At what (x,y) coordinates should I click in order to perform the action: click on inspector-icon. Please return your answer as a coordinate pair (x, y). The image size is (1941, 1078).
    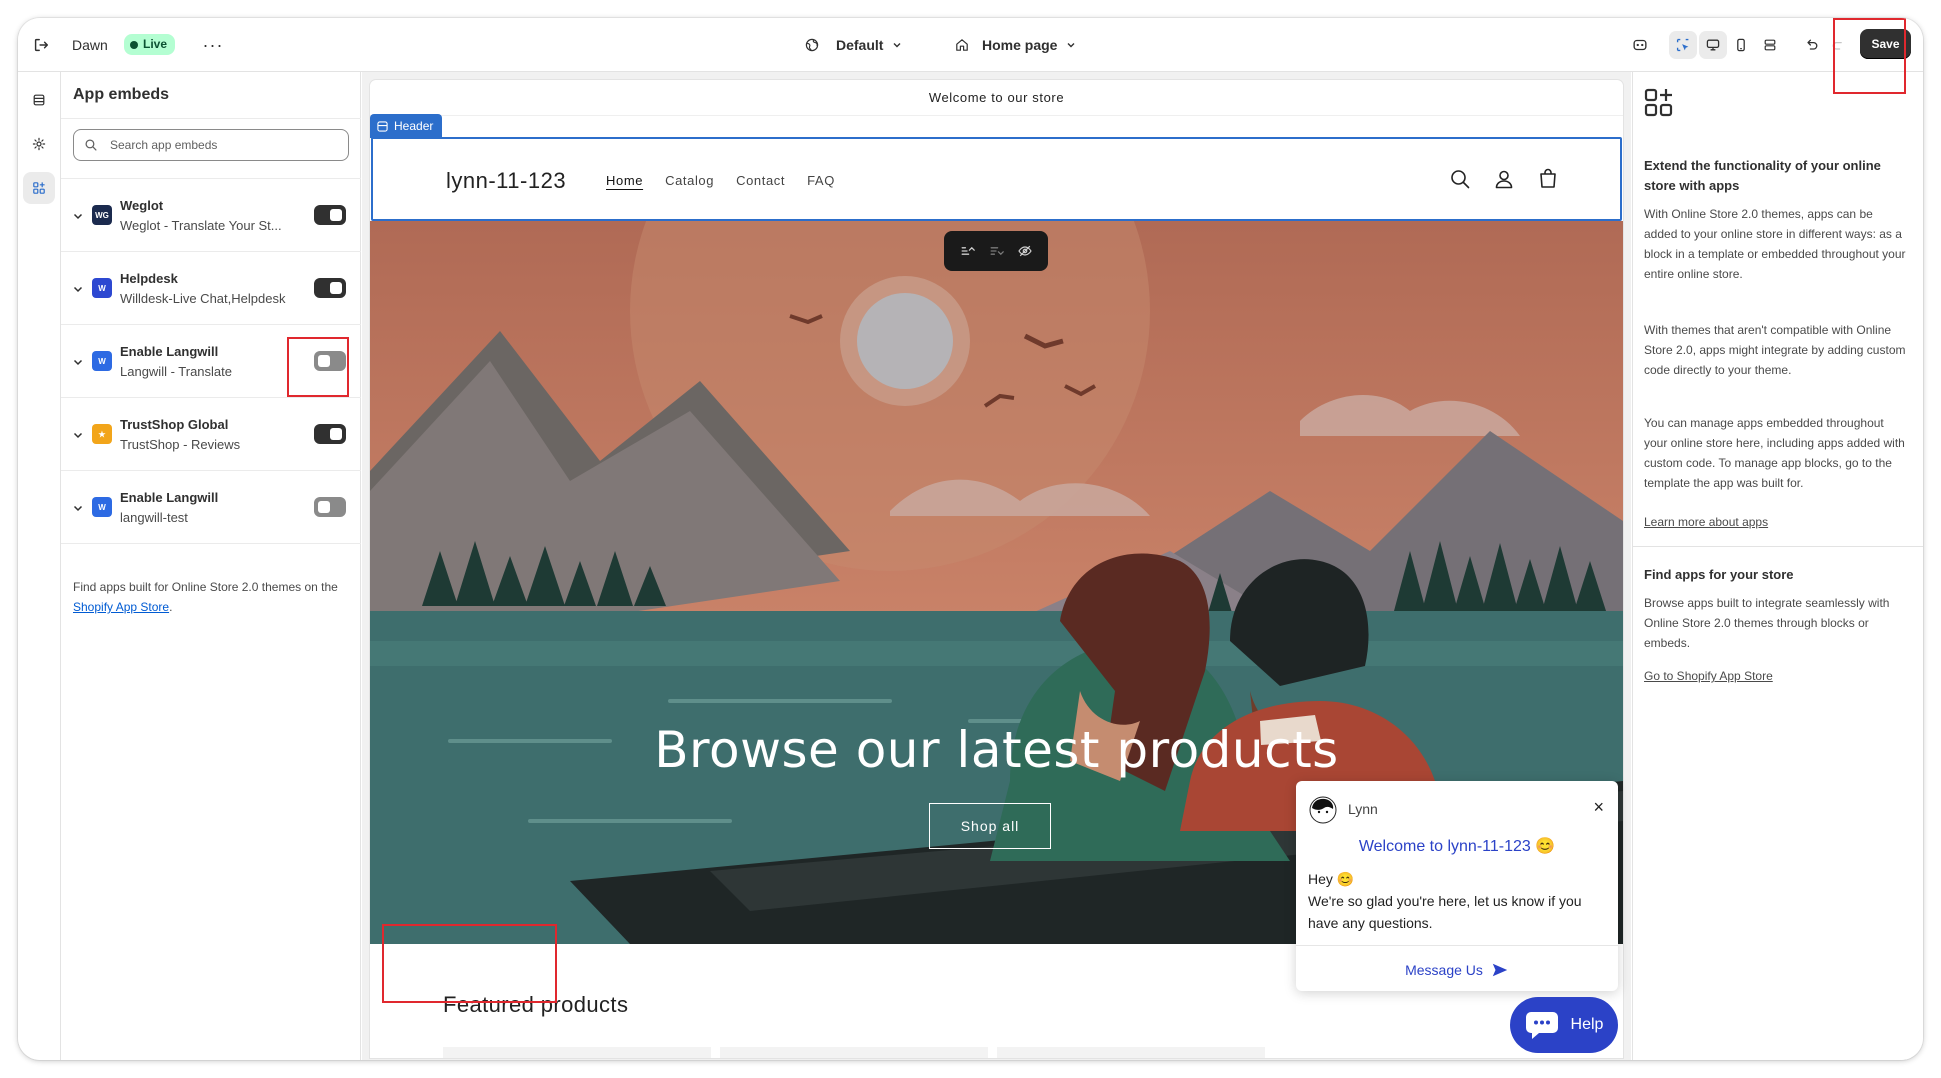
    Looking at the image, I should click on (1683, 45).